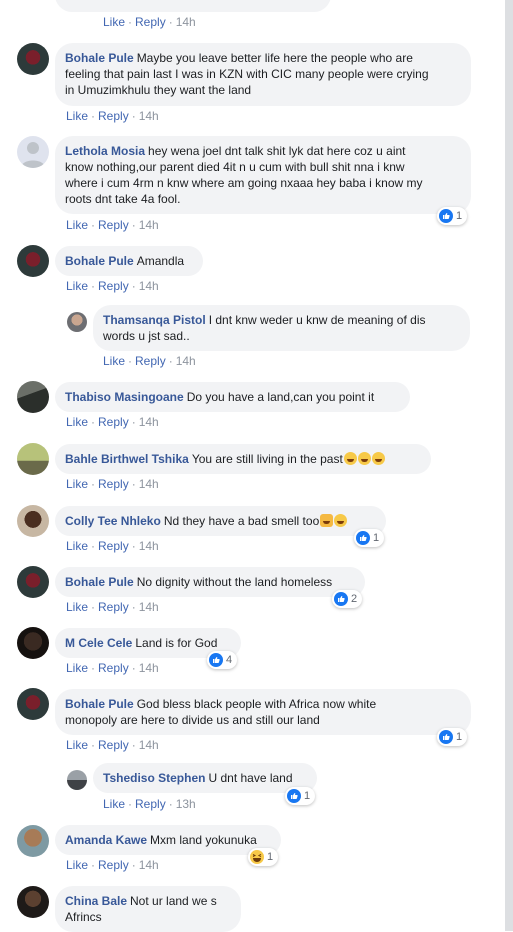  I want to click on partial-comment, so click(193, 6).